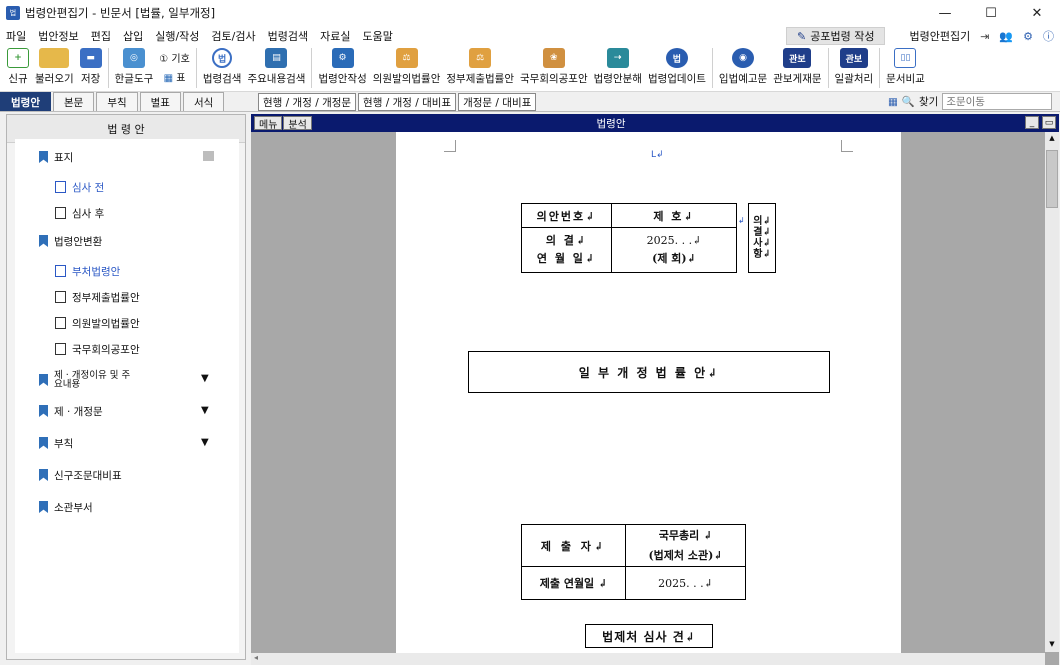 This screenshot has width=1060, height=665. Describe the element at coordinates (685, 545) in the screenshot. I see `submitter-value: 국무총리 ↲ (법제처 소관)↲` at that location.